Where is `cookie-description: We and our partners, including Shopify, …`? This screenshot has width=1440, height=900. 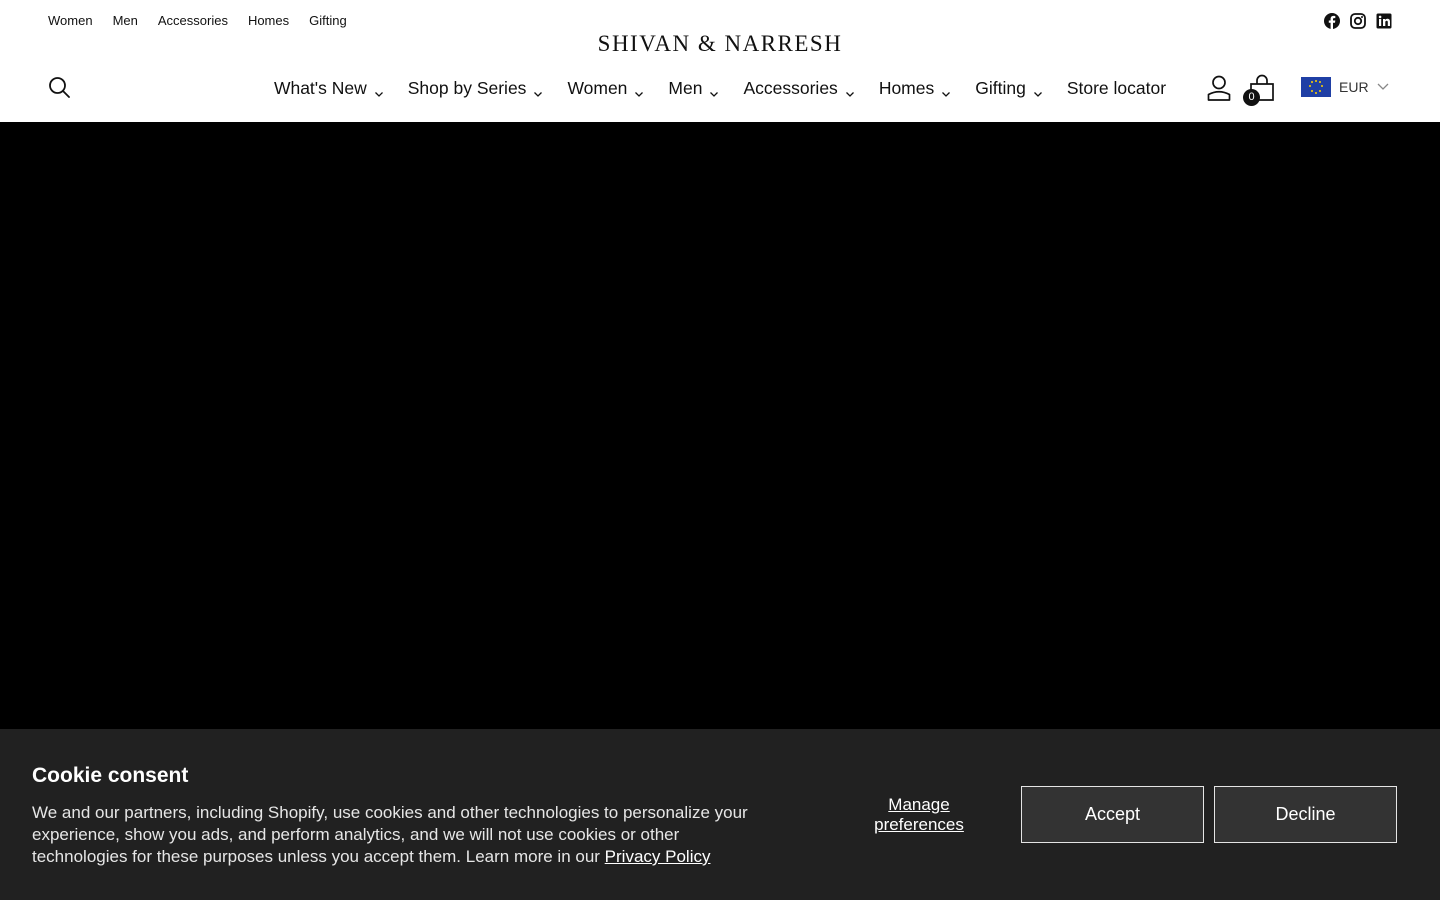
cookie-description: We and our partners, including Shopify, … is located at coordinates (397, 835).